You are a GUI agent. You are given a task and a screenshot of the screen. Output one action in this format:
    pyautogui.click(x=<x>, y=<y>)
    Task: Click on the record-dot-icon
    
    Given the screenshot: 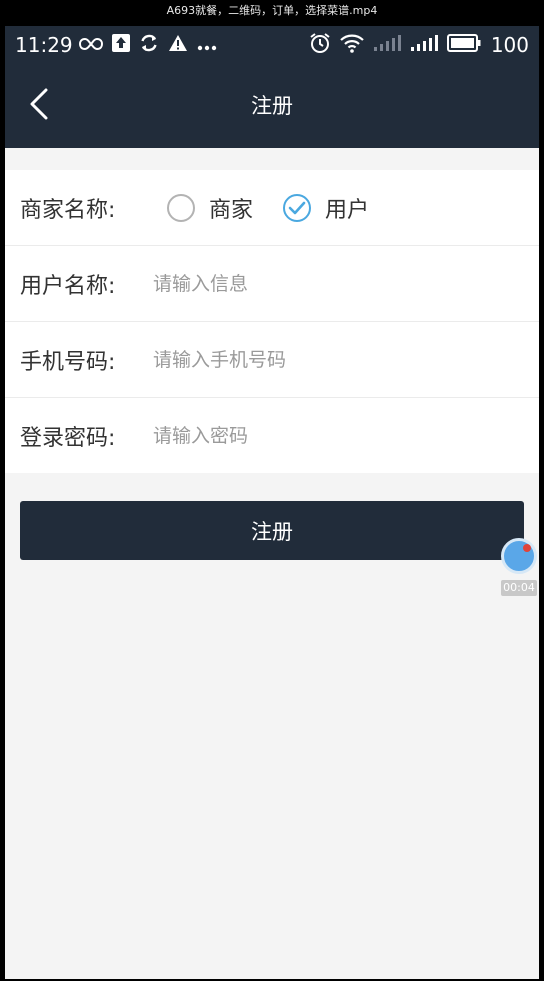 What is the action you would take?
    pyautogui.click(x=527, y=548)
    